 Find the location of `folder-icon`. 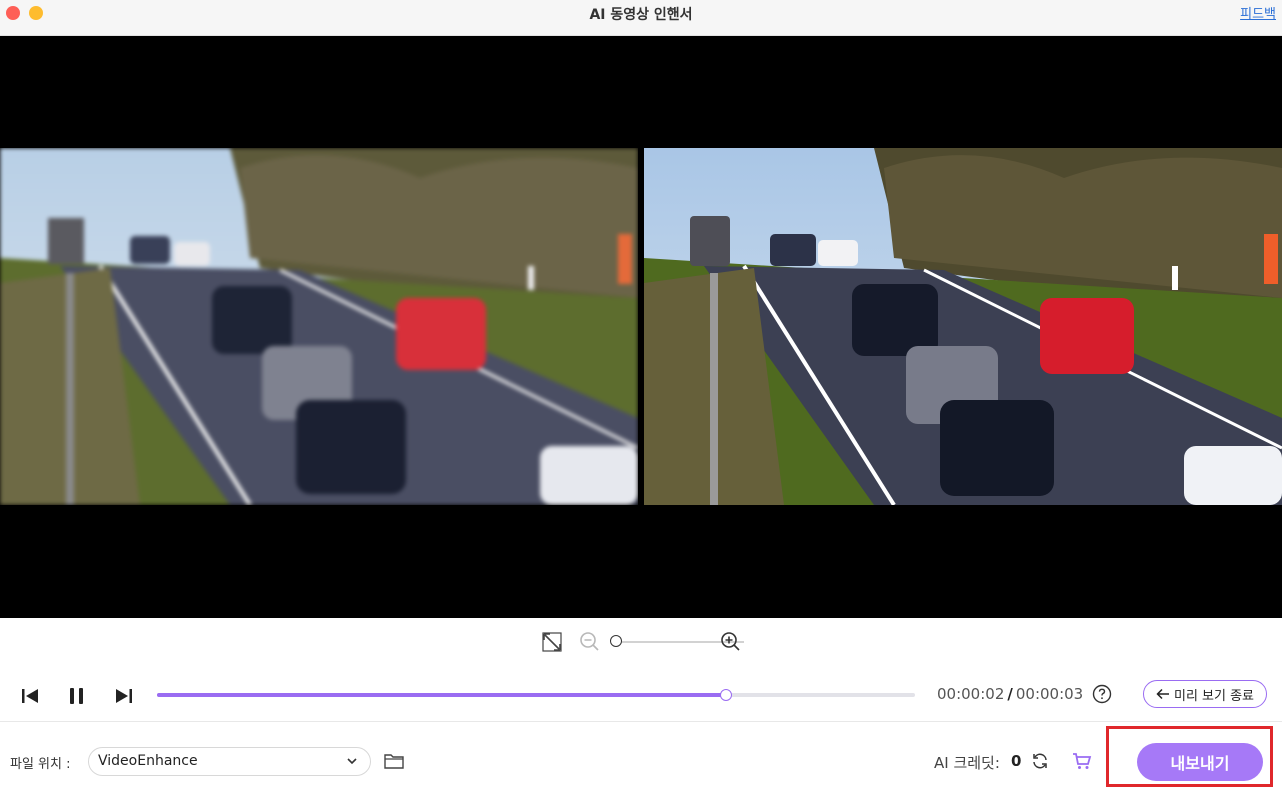

folder-icon is located at coordinates (394, 761).